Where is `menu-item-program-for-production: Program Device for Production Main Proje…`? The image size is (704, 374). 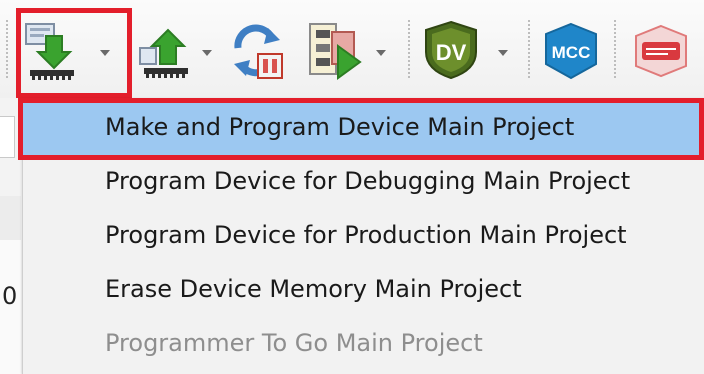 menu-item-program-for-production: Program Device for Production Main Proje… is located at coordinates (363, 236).